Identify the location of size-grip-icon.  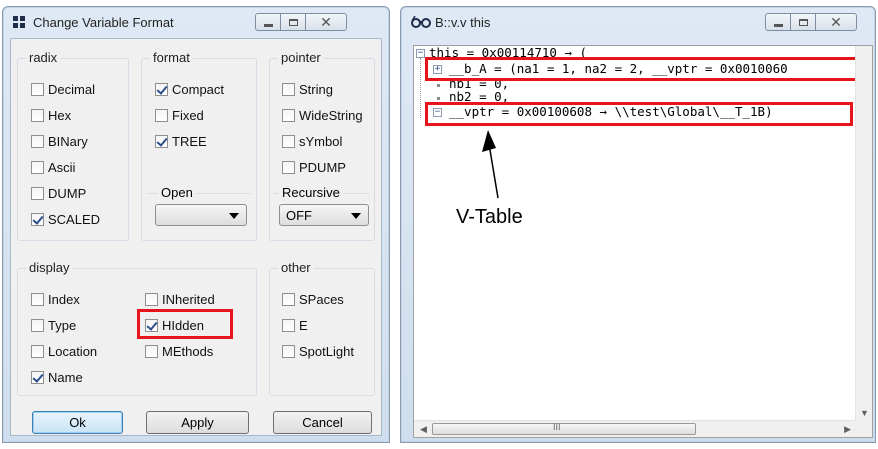
(863, 428).